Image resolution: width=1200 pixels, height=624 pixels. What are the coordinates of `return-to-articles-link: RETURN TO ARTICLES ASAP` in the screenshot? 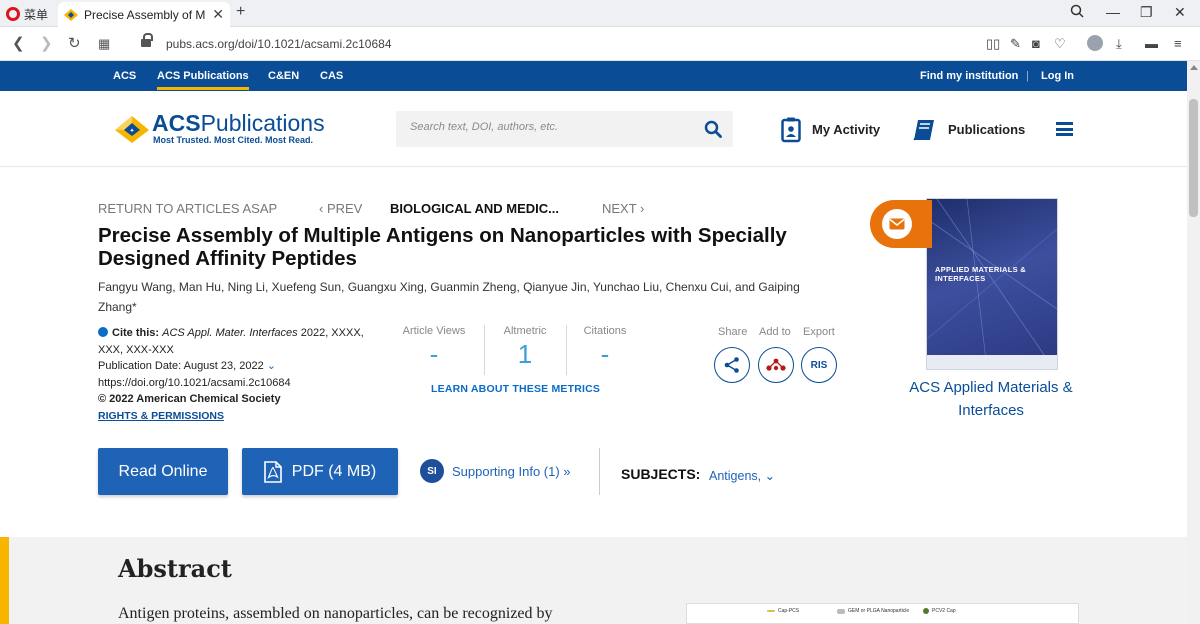 It's located at (187, 208).